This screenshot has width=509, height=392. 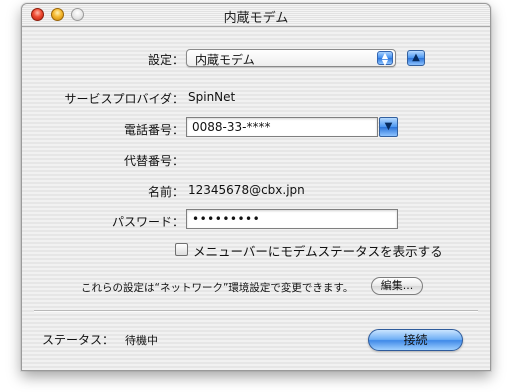 I want to click on phone-label: 電話番号：, so click(x=153, y=130).